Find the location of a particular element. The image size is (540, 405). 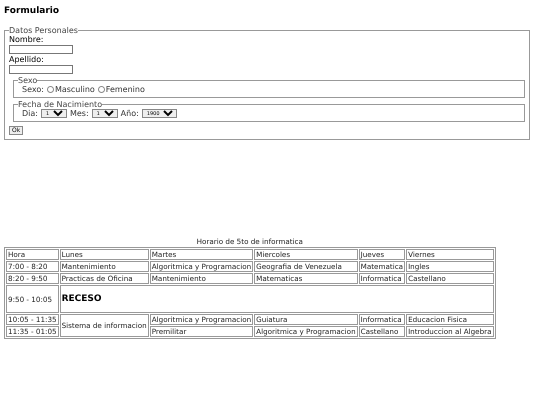

select-label: Dia: is located at coordinates (30, 113).